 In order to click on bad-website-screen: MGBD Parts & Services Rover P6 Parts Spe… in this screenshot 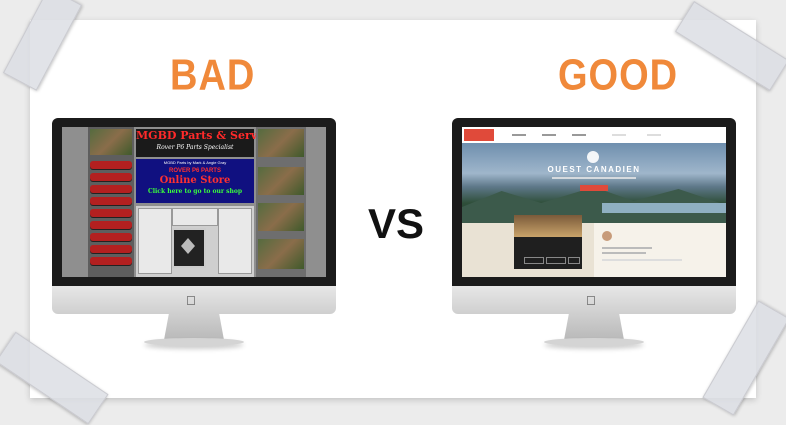, I will do `click(194, 202)`.